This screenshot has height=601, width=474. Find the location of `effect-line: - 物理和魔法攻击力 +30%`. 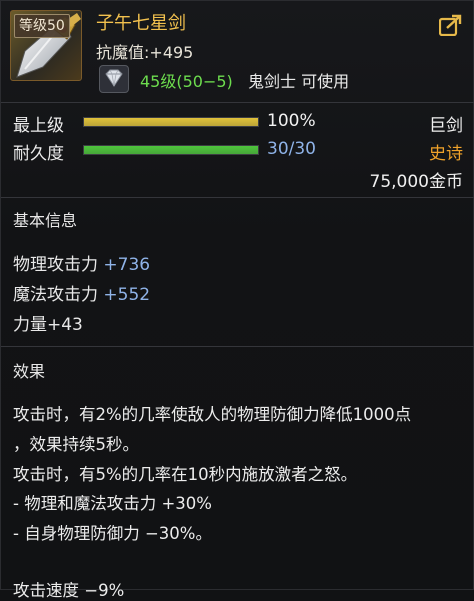

effect-line: - 物理和魔法攻击力 +30% is located at coordinates (112, 503).